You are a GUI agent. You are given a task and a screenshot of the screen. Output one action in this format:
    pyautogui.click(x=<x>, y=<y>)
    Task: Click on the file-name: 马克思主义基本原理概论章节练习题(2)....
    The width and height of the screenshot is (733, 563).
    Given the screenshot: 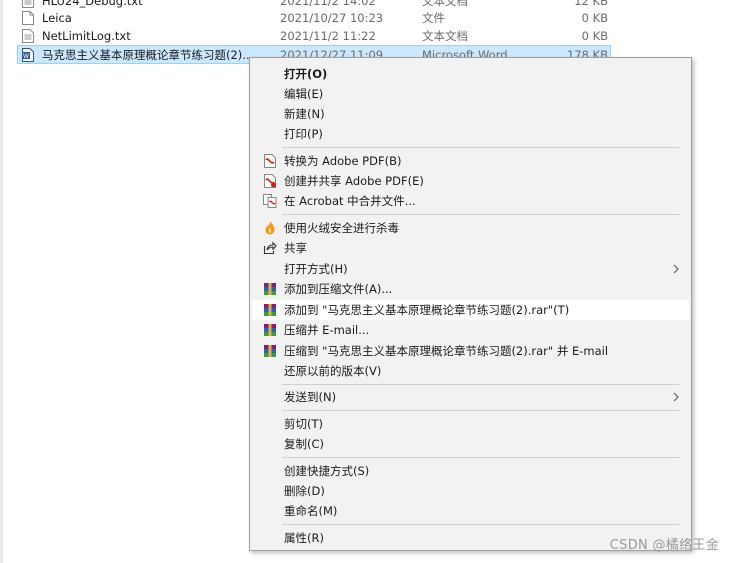 What is the action you would take?
    pyautogui.click(x=149, y=55)
    